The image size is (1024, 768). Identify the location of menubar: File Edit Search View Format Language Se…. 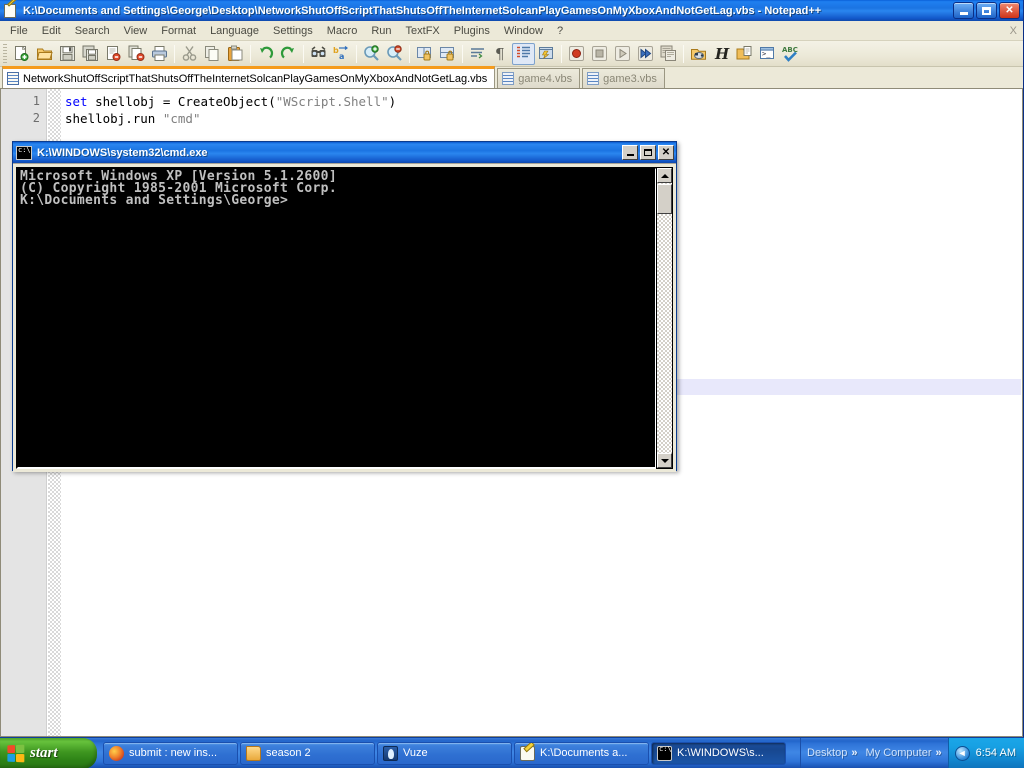
(511, 31).